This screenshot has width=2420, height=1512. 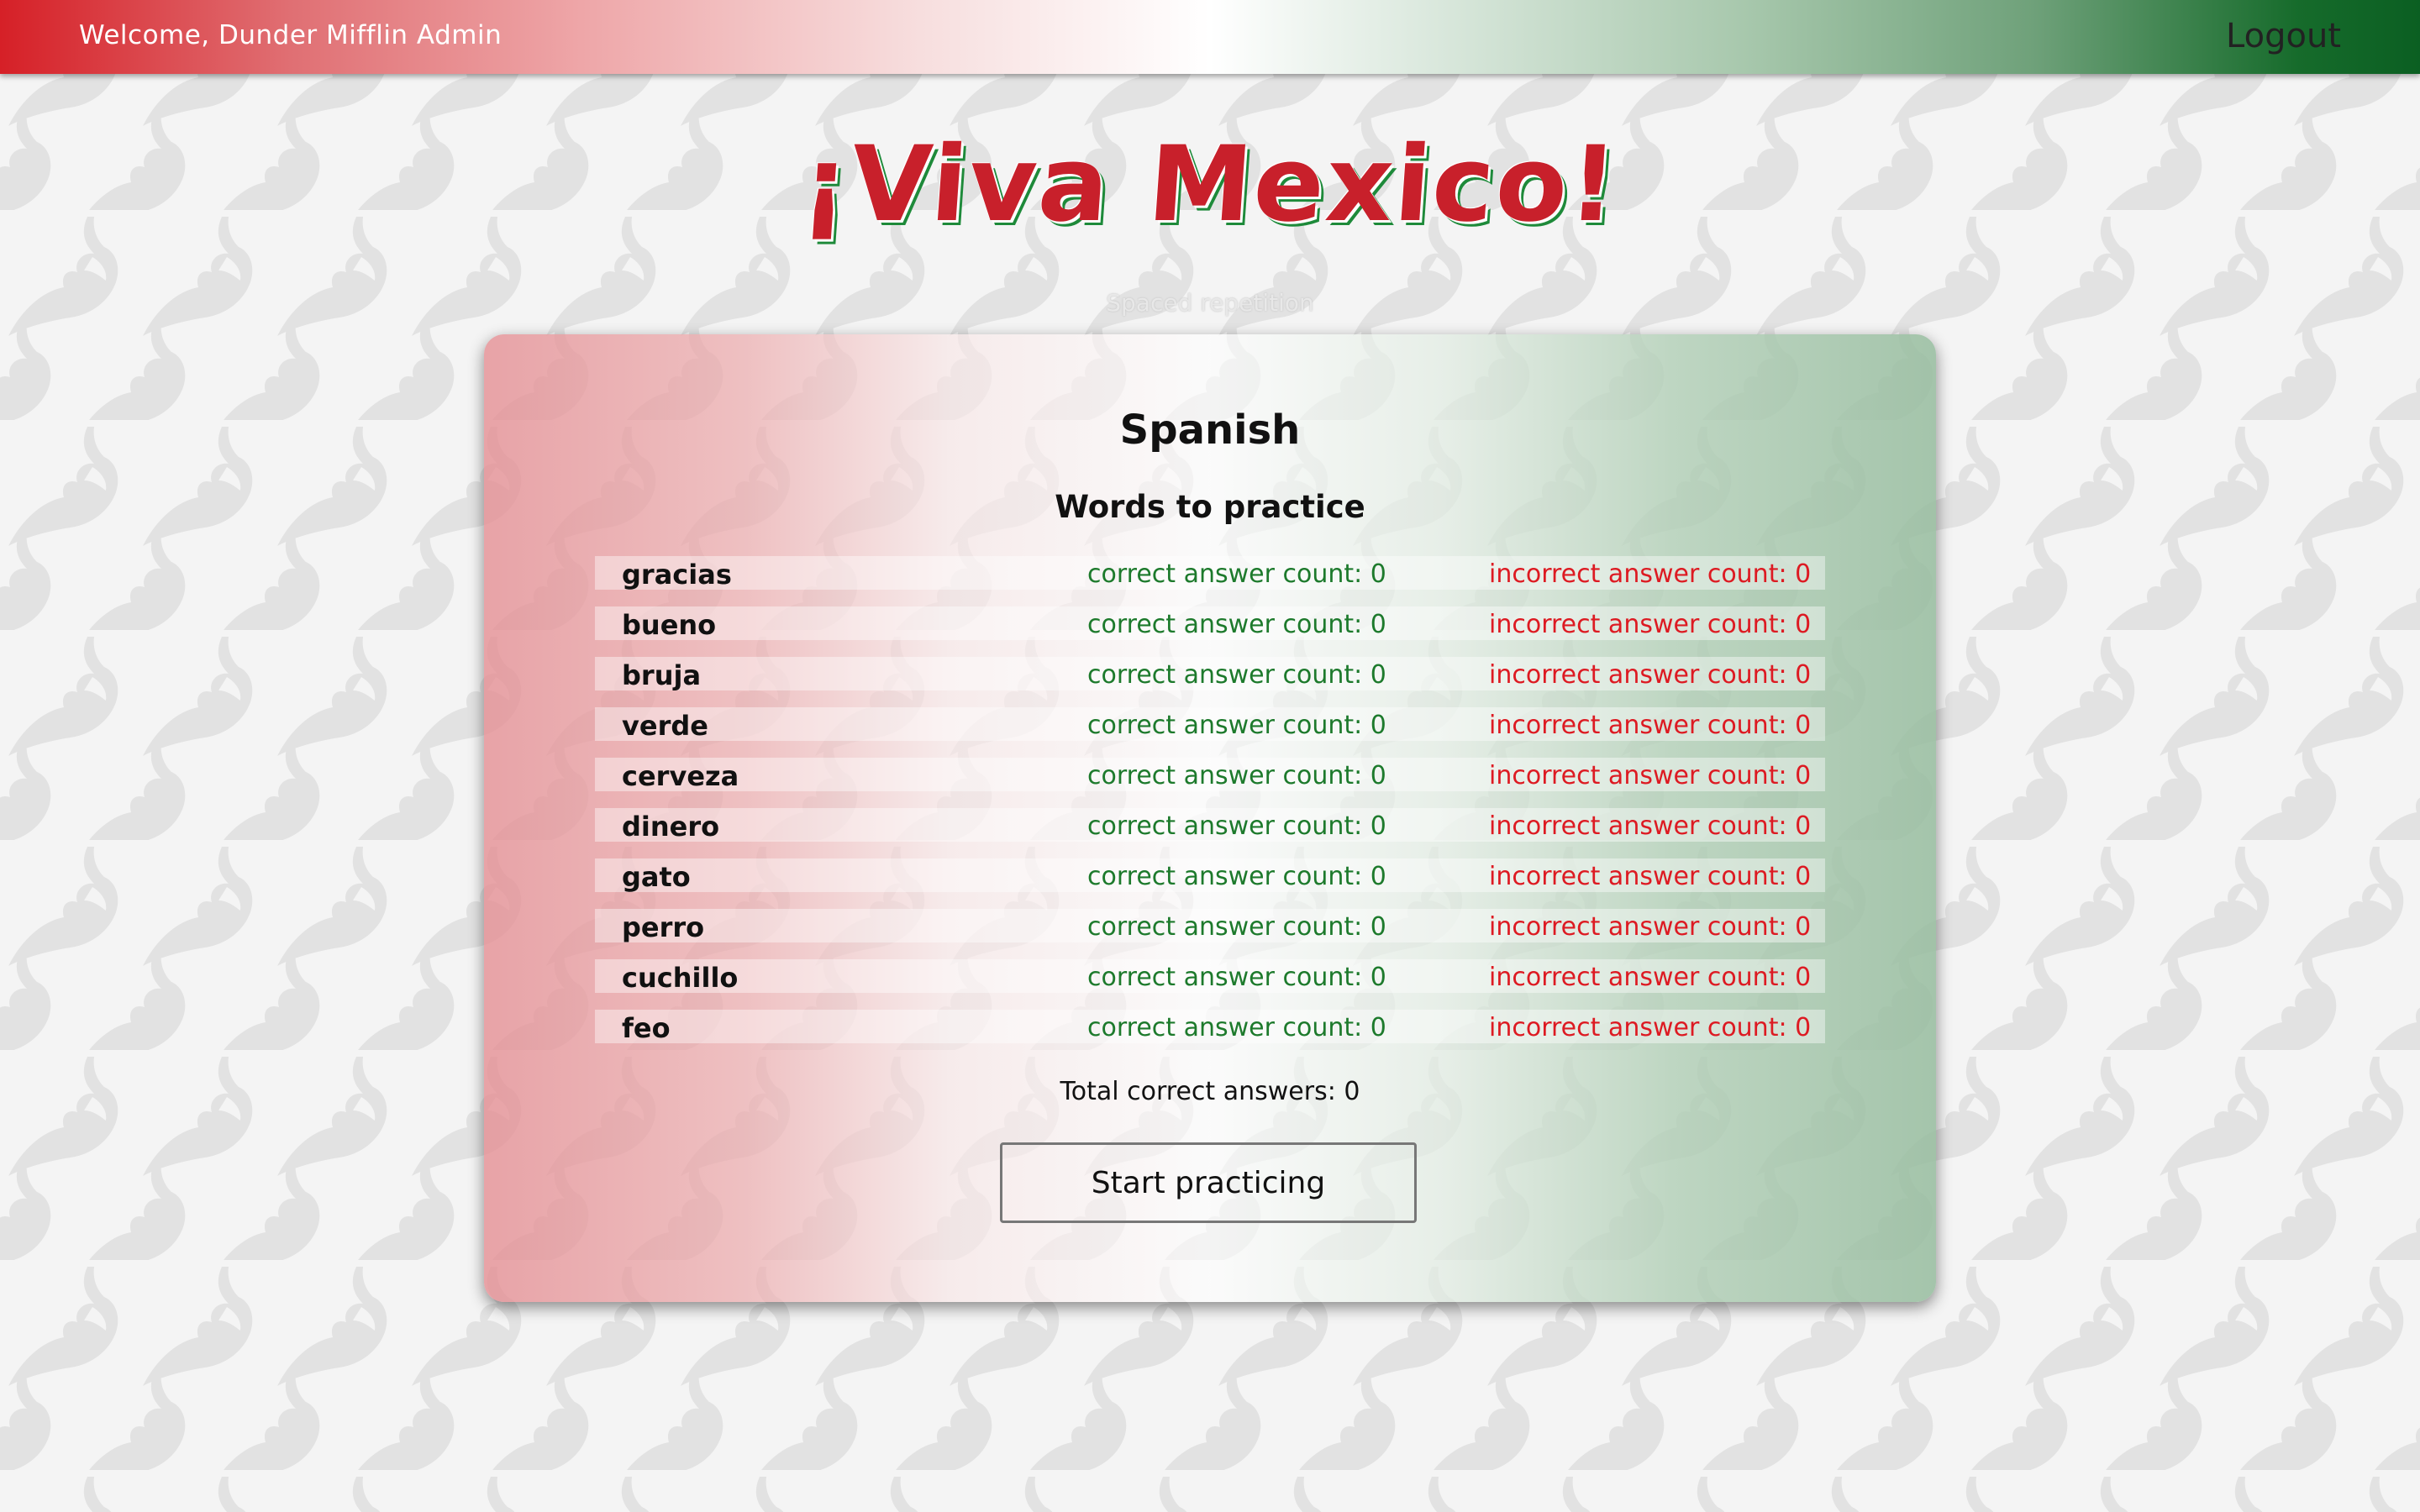 What do you see at coordinates (1210, 37) in the screenshot?
I see `top-navigation-bar: Welcome, Dunder Mifflin Admin Logout` at bounding box center [1210, 37].